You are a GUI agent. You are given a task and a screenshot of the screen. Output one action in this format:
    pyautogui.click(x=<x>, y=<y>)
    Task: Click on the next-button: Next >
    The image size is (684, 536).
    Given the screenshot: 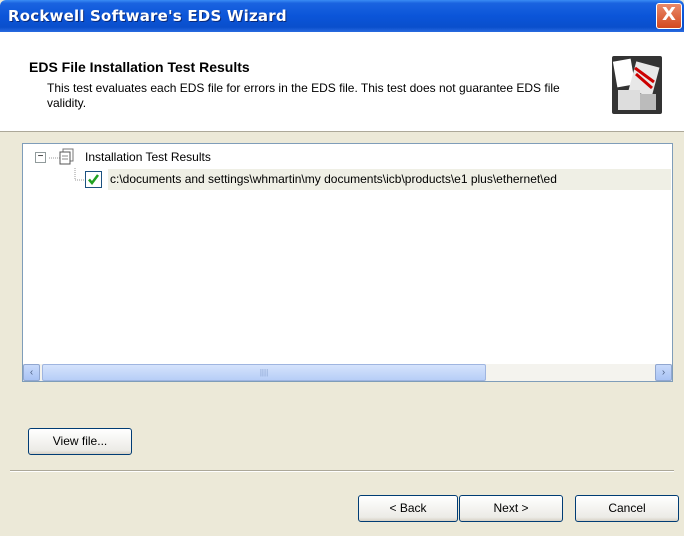 What is the action you would take?
    pyautogui.click(x=511, y=508)
    